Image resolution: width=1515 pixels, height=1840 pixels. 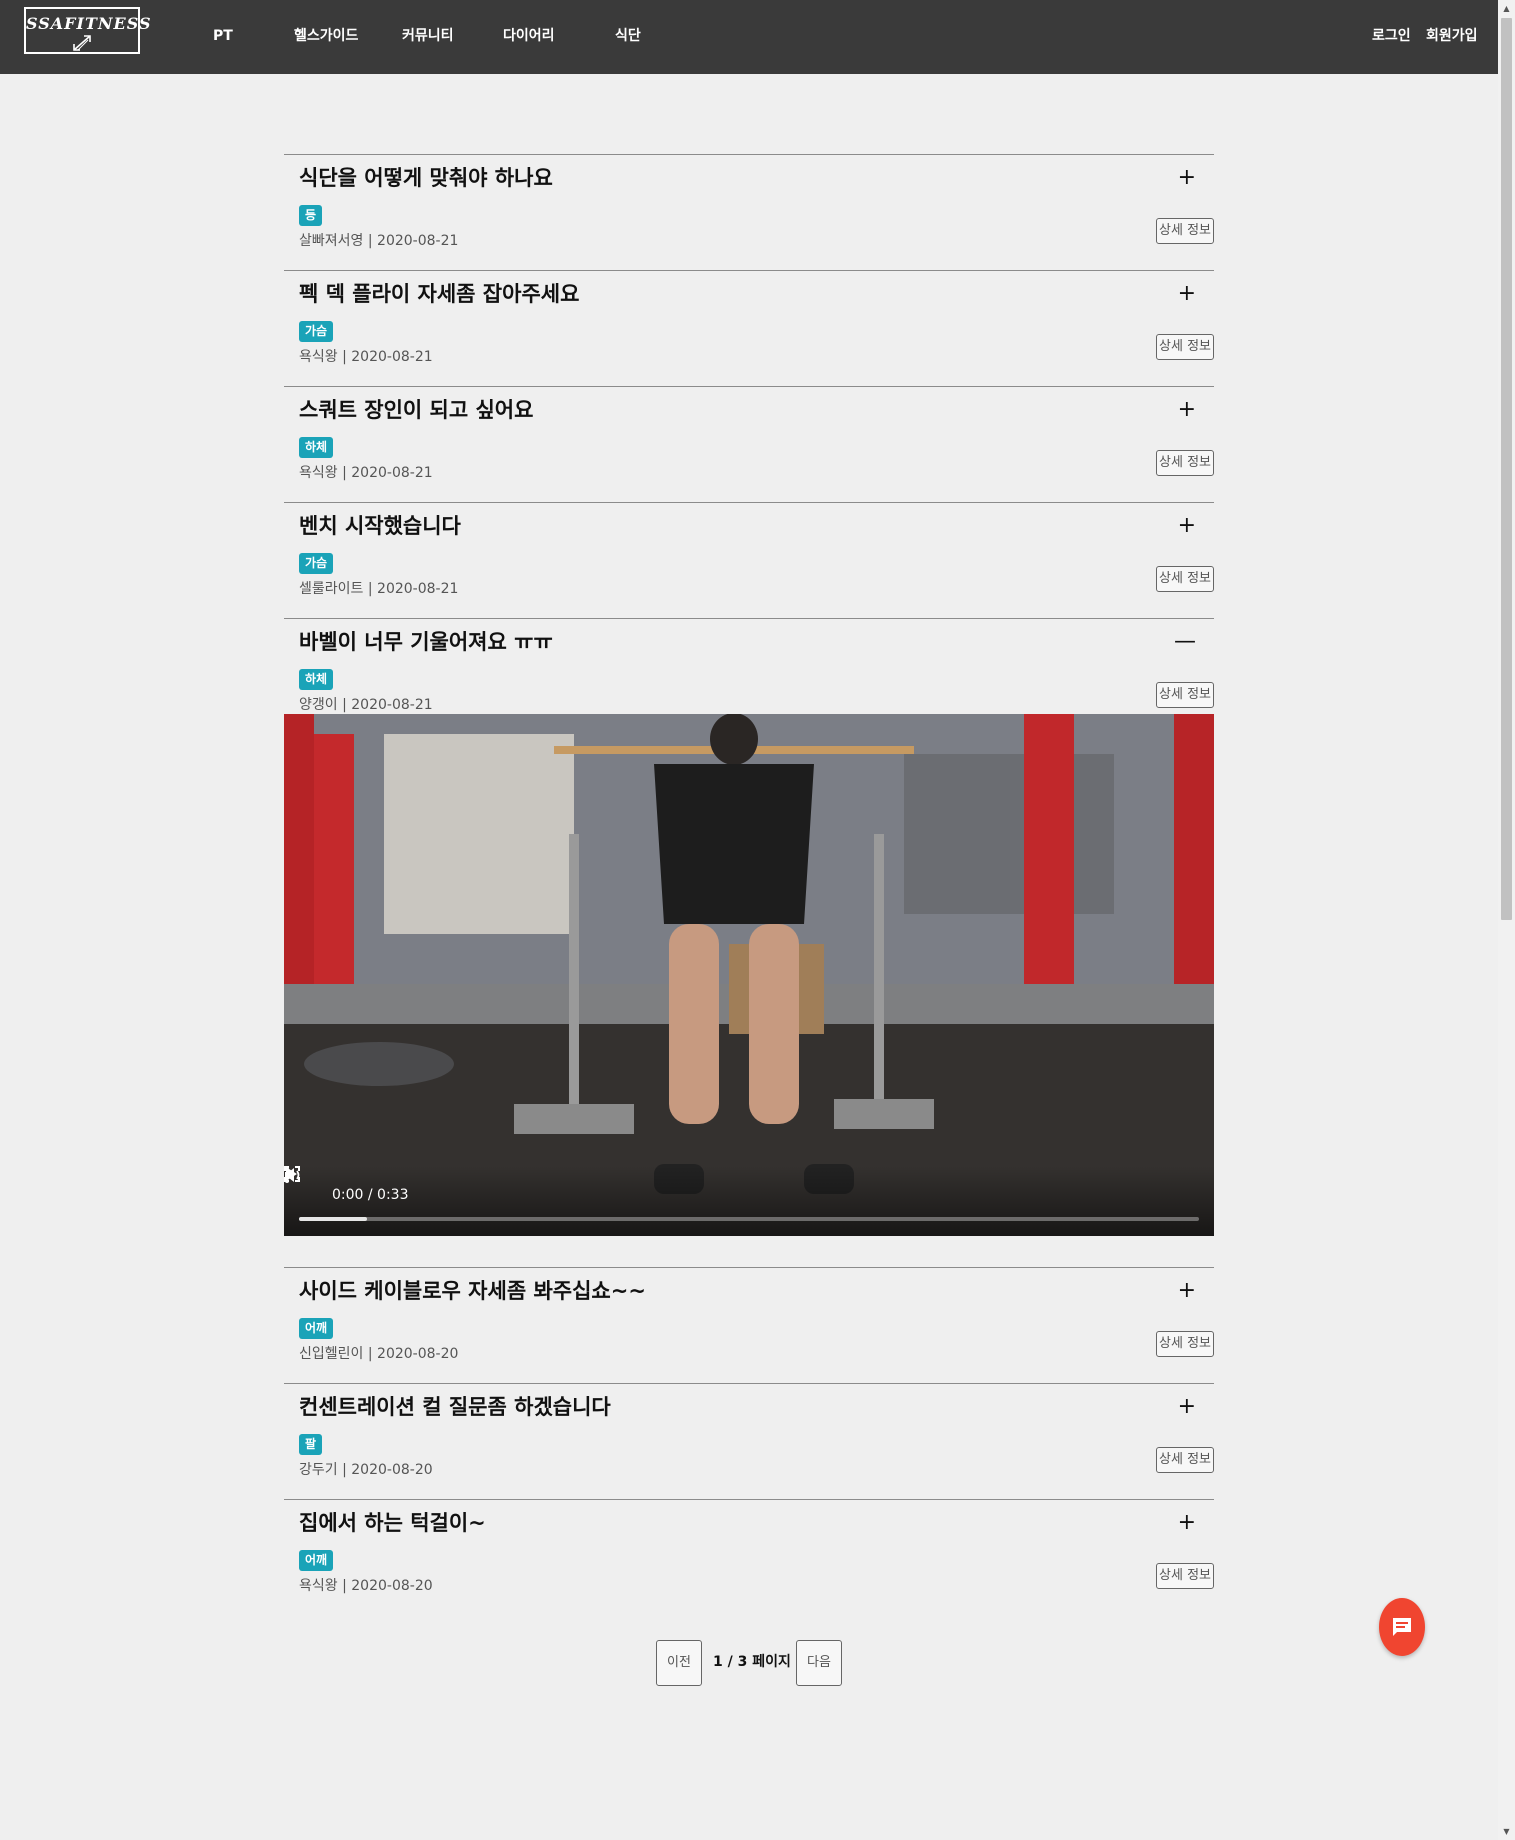 What do you see at coordinates (82, 43) in the screenshot?
I see `logo-arrows-icon` at bounding box center [82, 43].